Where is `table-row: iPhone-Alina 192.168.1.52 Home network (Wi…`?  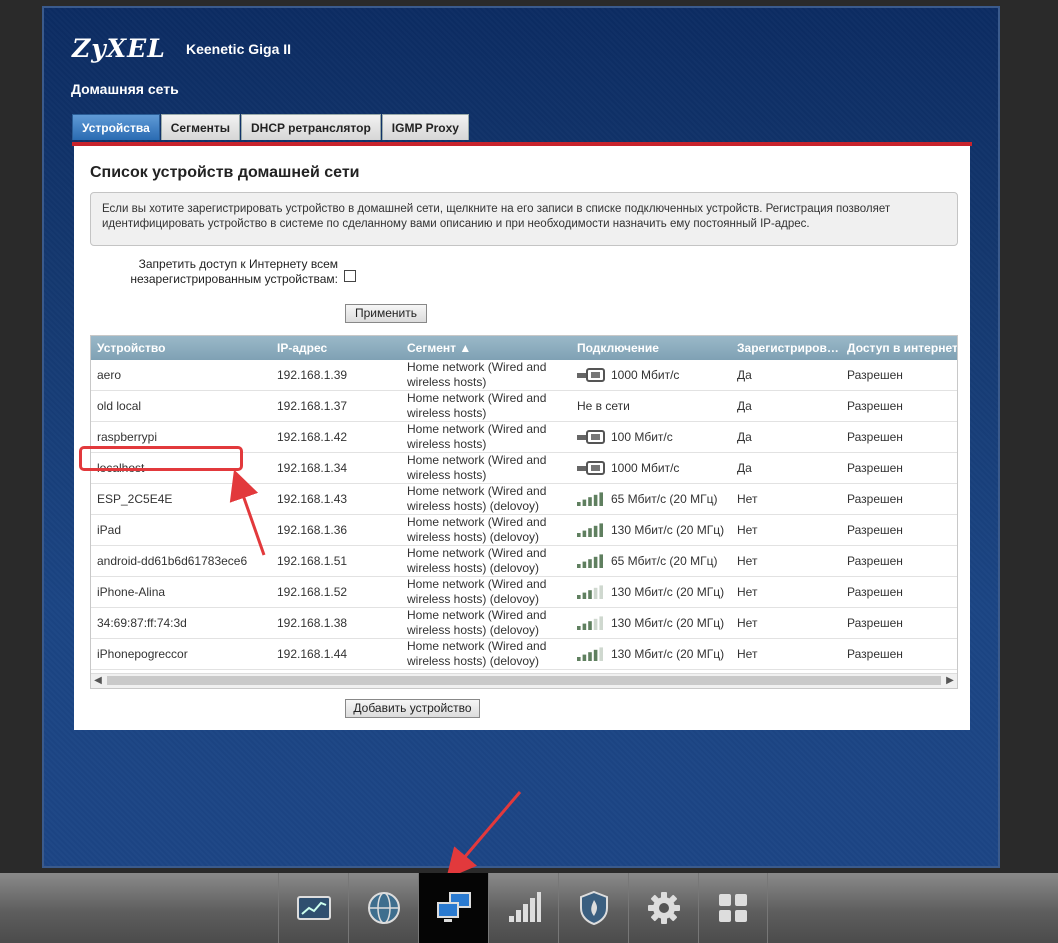 table-row: iPhone-Alina 192.168.1.52 Home network (Wi… is located at coordinates (524, 592).